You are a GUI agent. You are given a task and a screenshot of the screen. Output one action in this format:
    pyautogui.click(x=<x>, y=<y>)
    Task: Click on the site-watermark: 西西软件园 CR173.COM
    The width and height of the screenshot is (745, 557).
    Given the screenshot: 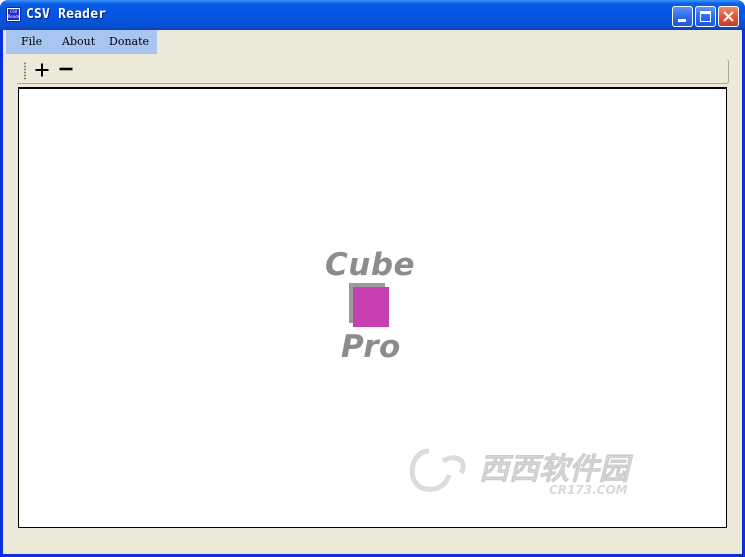 What is the action you would take?
    pyautogui.click(x=521, y=472)
    